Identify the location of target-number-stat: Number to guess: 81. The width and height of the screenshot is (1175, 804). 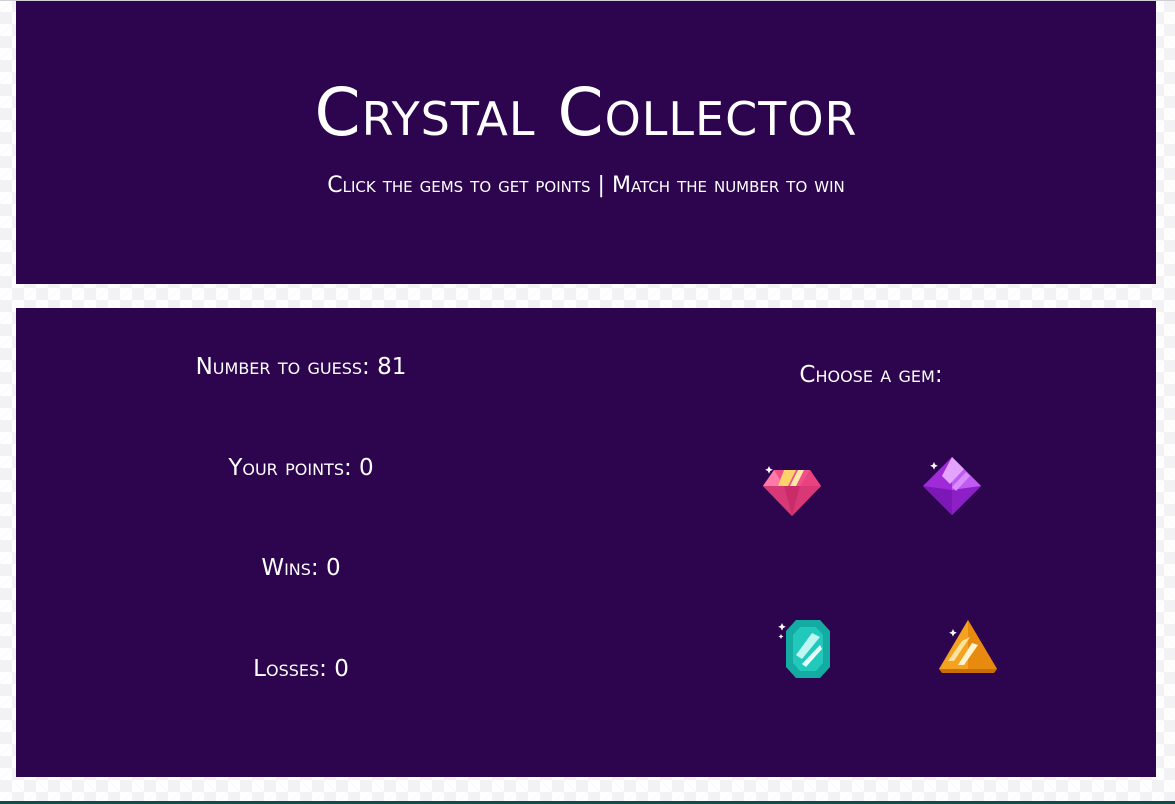
(301, 367).